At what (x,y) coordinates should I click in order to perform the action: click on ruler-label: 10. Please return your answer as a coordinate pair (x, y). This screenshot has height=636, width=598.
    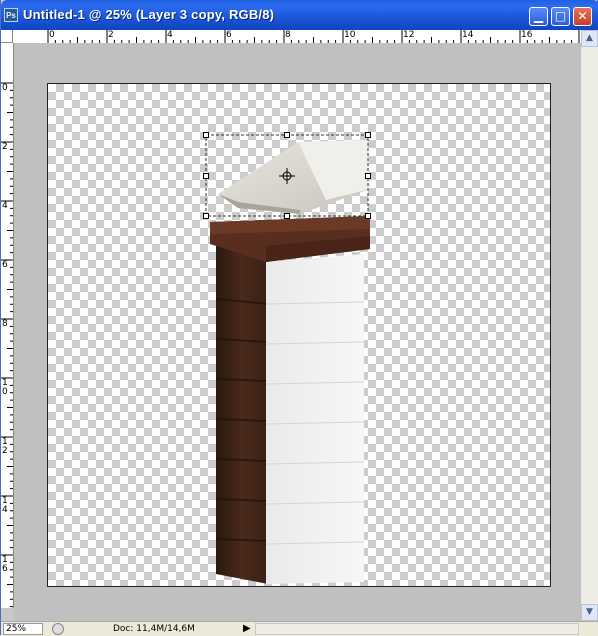
    Looking at the image, I should click on (350, 35).